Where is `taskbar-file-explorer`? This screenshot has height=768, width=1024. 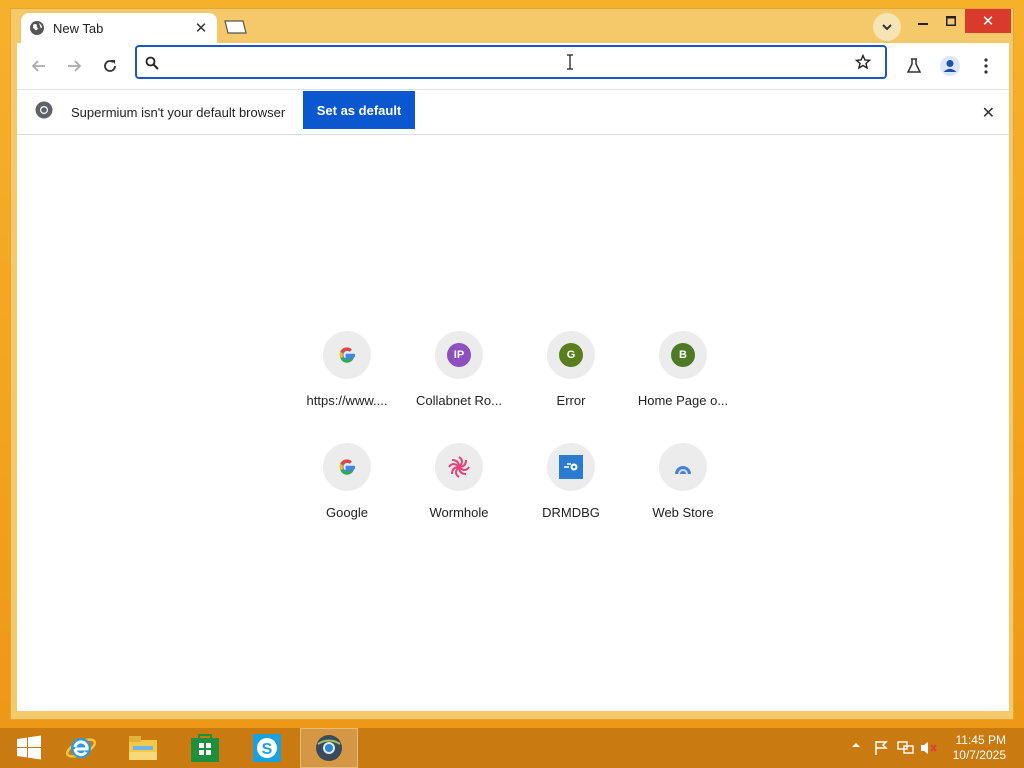
taskbar-file-explorer is located at coordinates (143, 748).